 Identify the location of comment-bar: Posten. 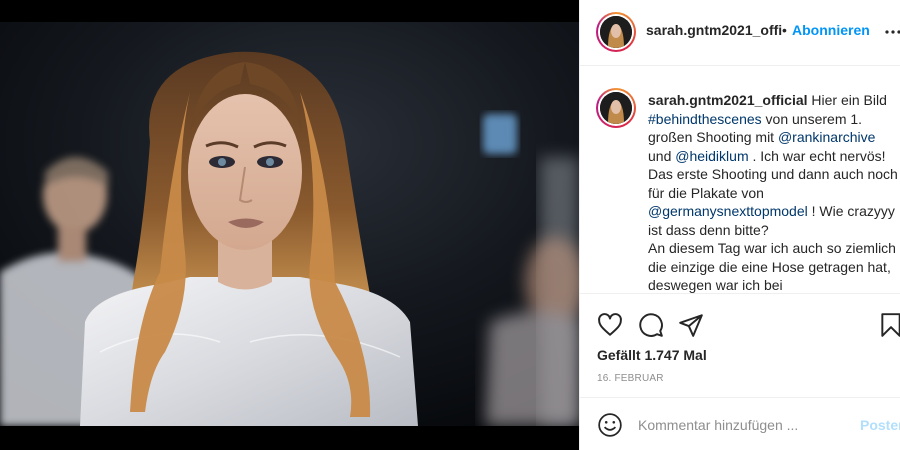
(740, 423).